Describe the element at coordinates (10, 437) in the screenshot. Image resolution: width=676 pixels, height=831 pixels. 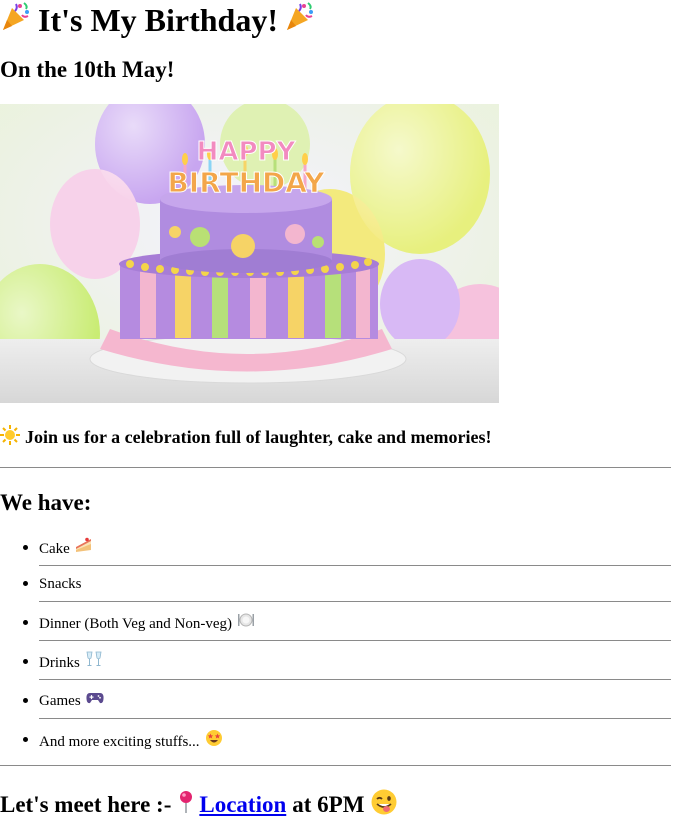
I see `sun-icon` at that location.